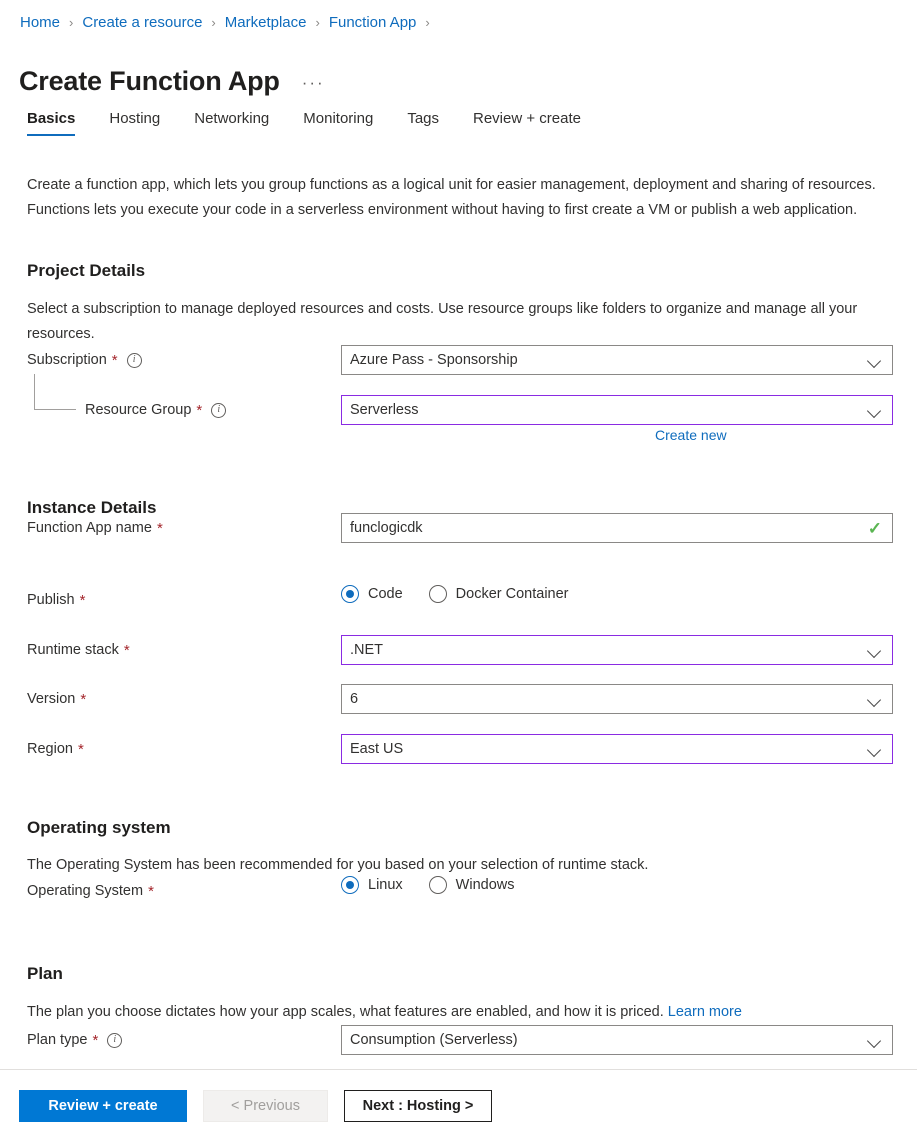 The width and height of the screenshot is (917, 1141). I want to click on section-heading-plan: Plan, so click(45, 974).